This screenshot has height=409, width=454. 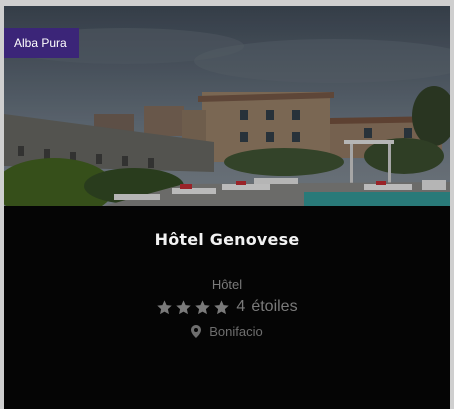 What do you see at coordinates (274, 306) in the screenshot?
I see `rating-unit: étoiles` at bounding box center [274, 306].